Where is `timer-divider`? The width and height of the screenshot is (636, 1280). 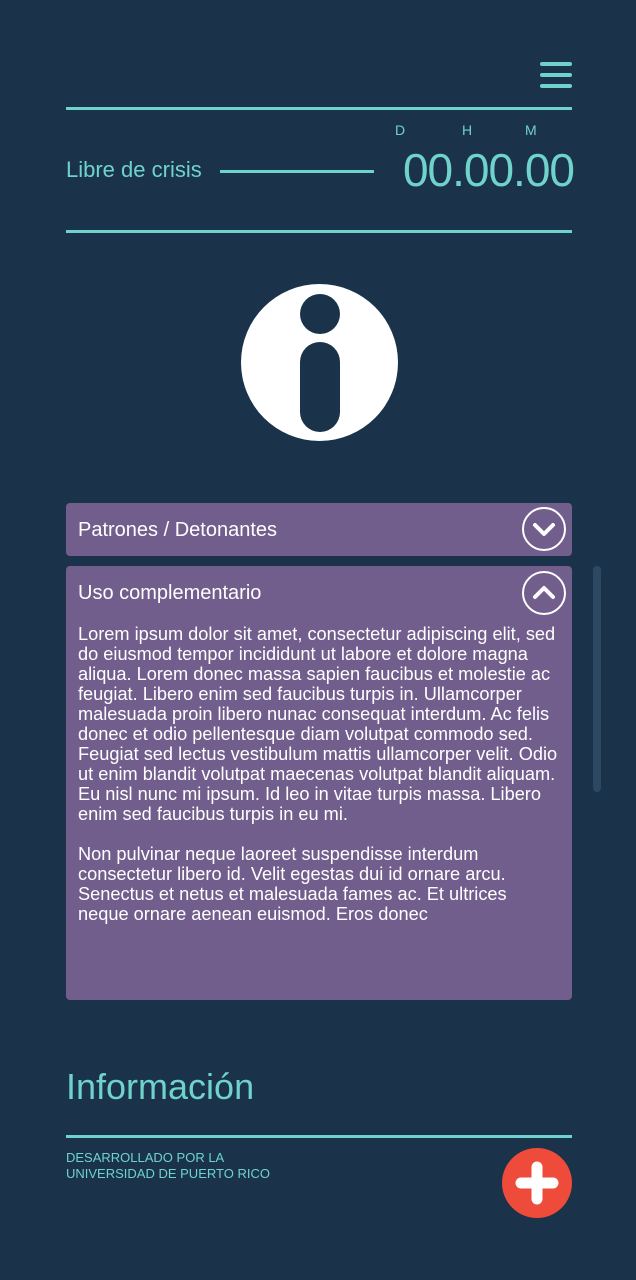
timer-divider is located at coordinates (319, 231).